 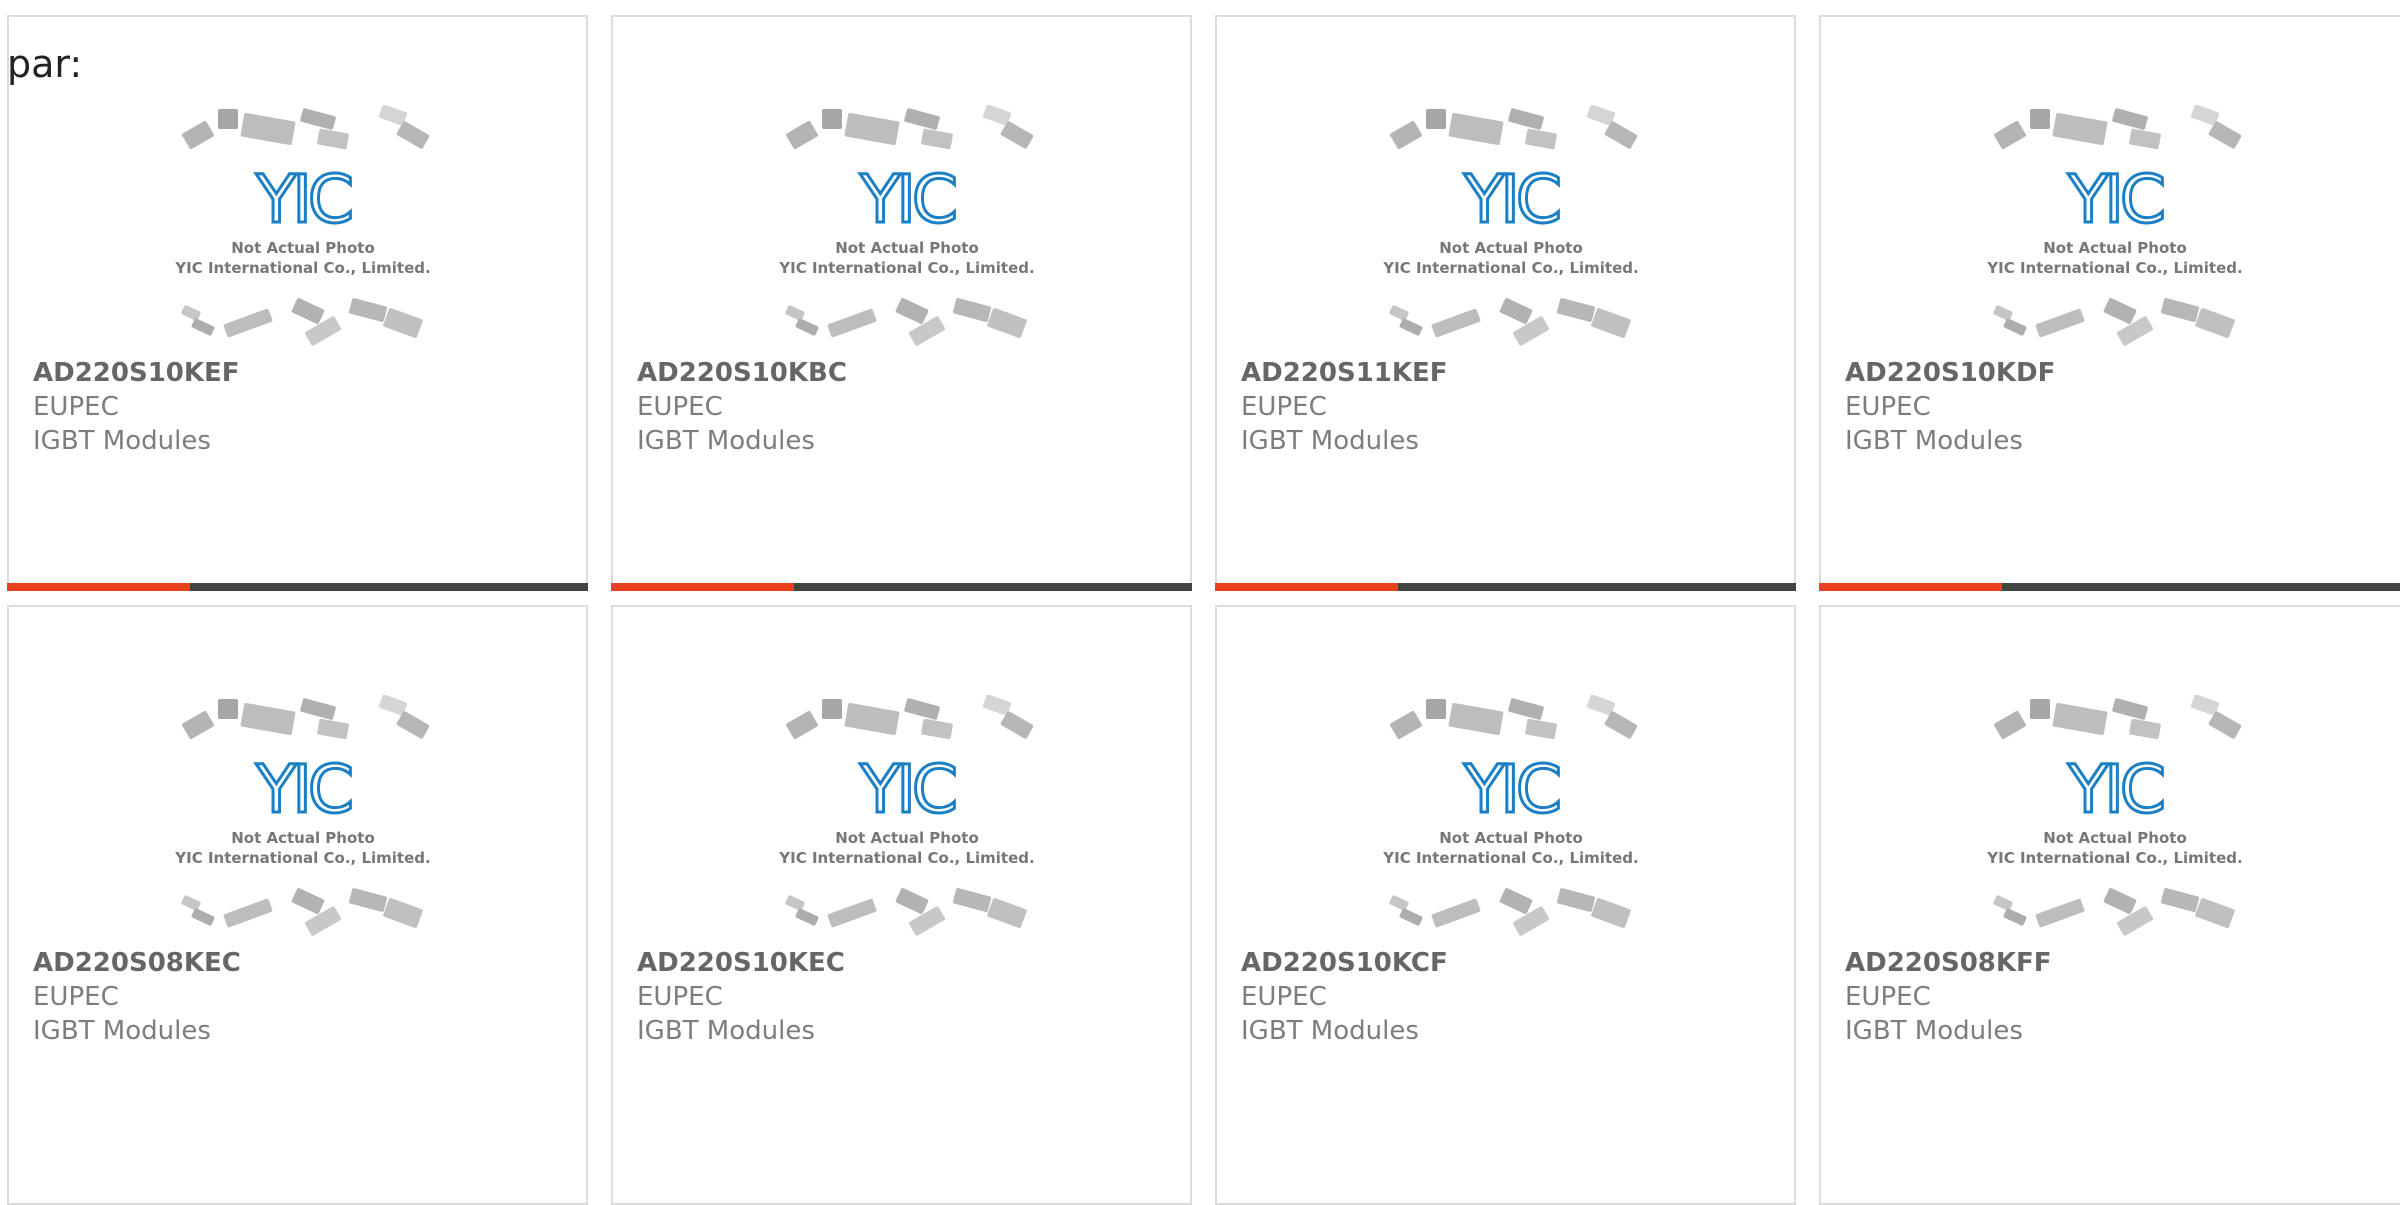 What do you see at coordinates (136, 373) in the screenshot?
I see `part-number: AD220S10KEF` at bounding box center [136, 373].